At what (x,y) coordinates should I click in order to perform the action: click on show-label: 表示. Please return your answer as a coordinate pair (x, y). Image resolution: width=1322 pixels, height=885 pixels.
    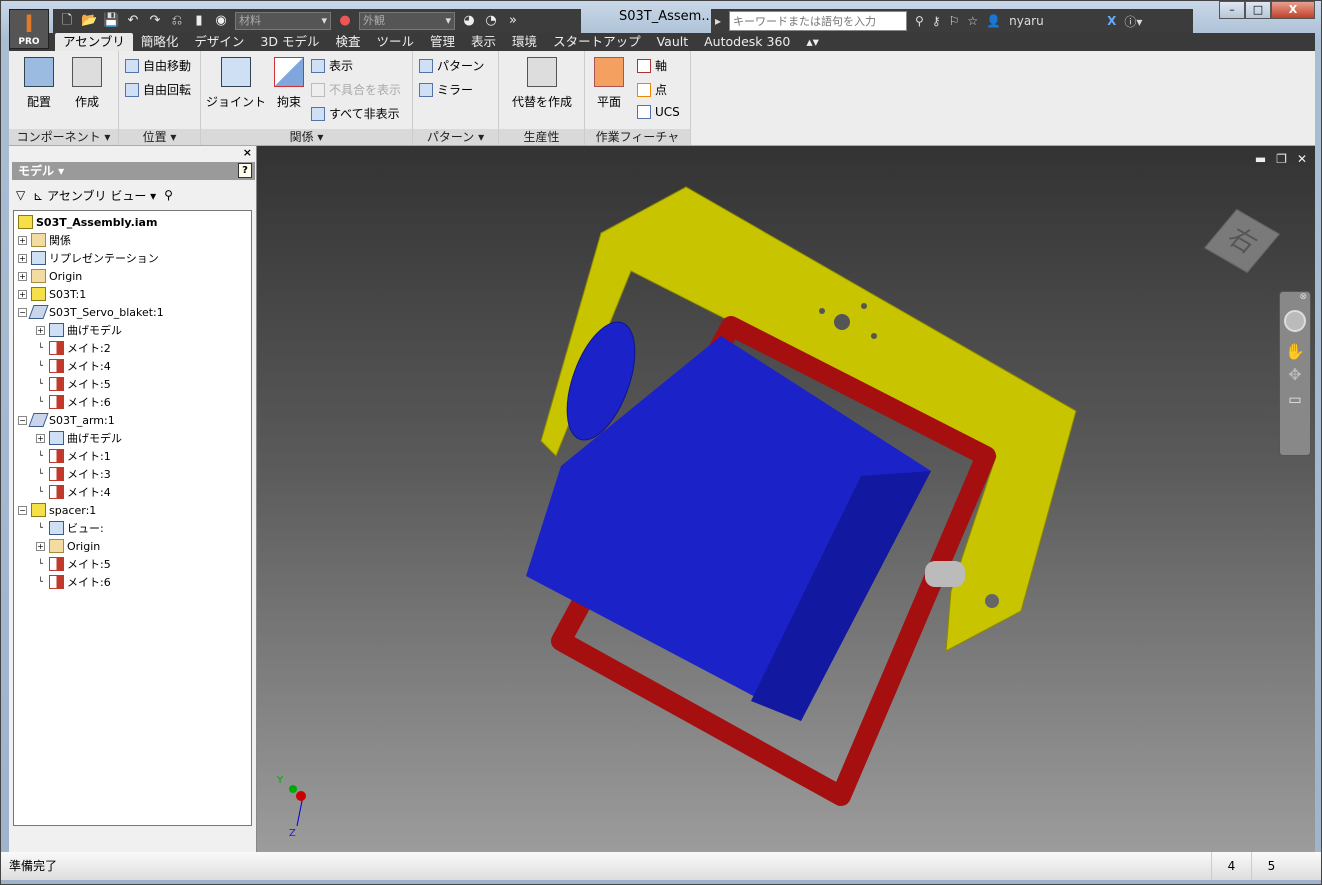
    Looking at the image, I should click on (341, 66).